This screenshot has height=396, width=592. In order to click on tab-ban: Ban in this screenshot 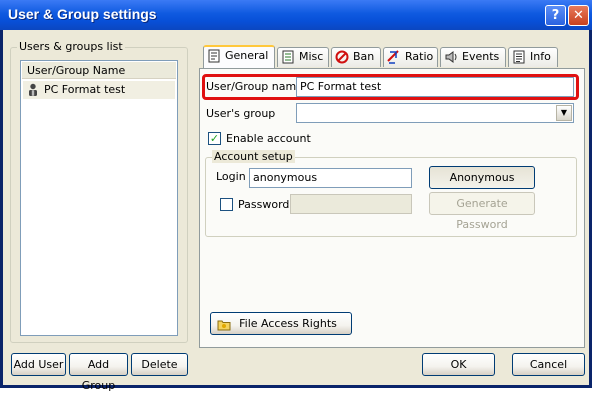, I will do `click(356, 57)`.